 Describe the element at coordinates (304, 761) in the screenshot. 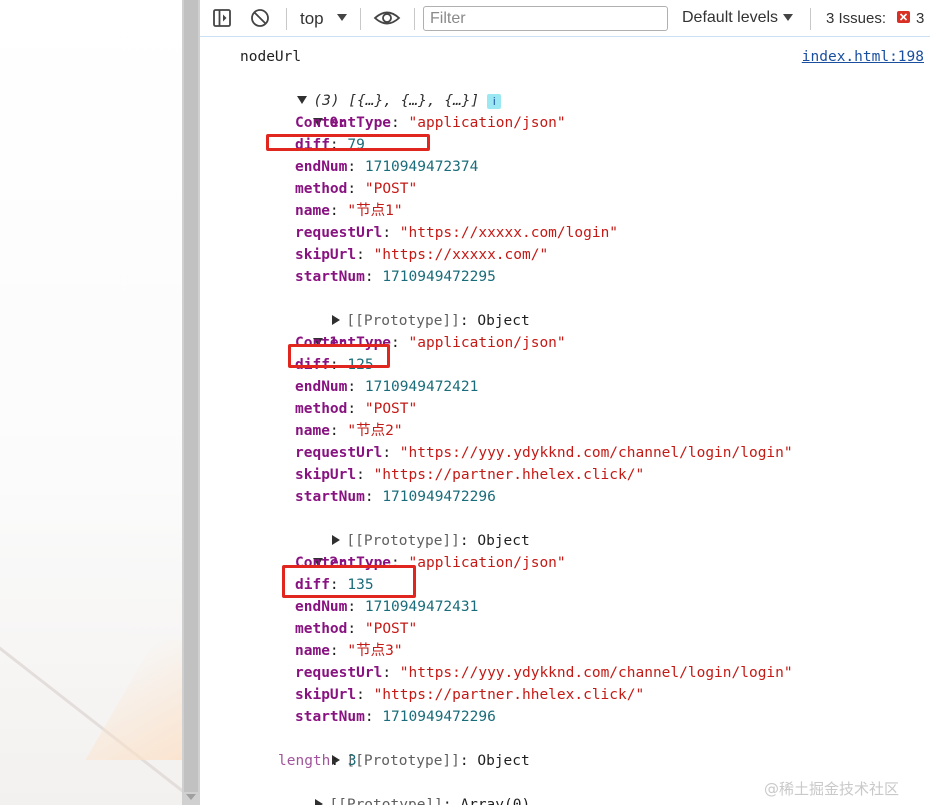

I see `length-key: length` at that location.